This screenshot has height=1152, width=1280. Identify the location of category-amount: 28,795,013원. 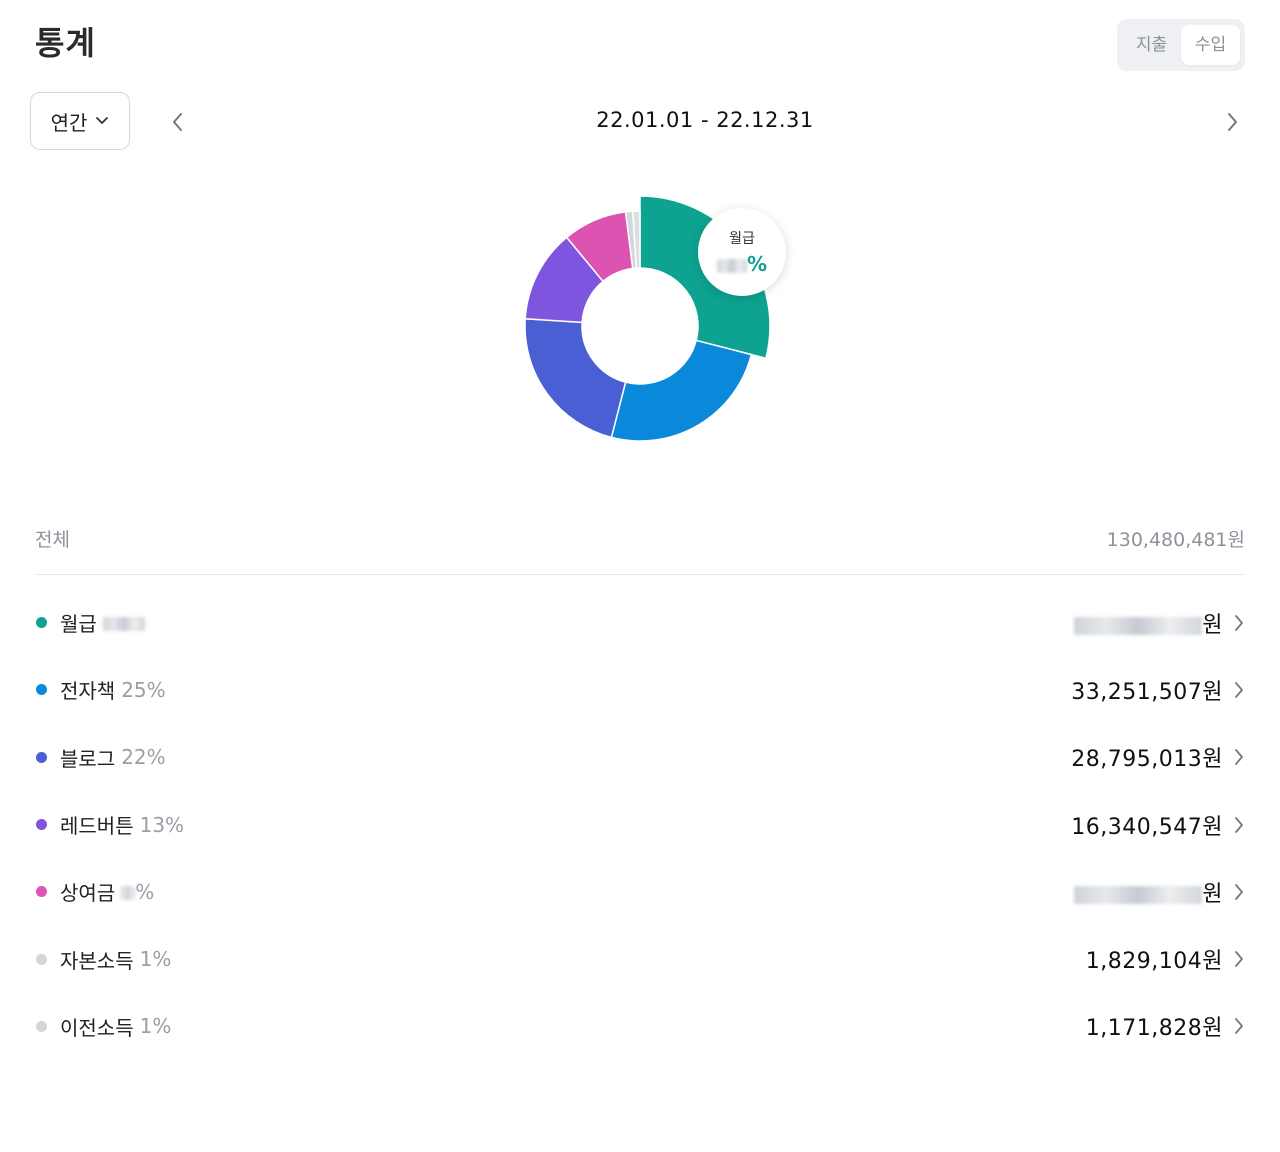
(1147, 760).